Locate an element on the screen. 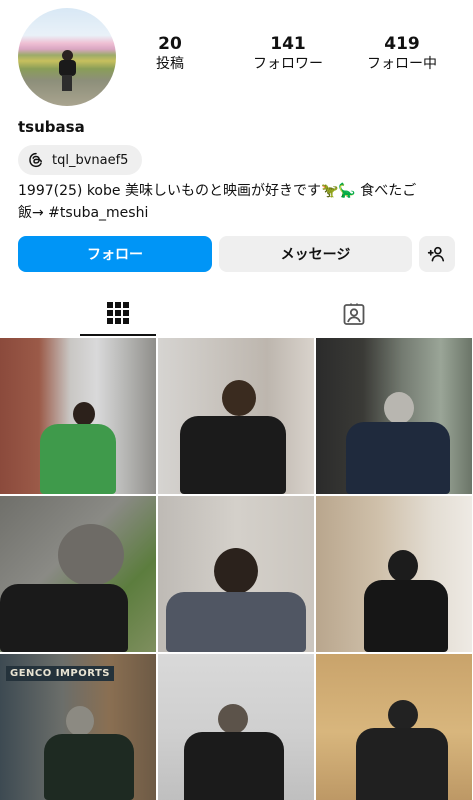 This screenshot has height=800, width=473. tab-grid is located at coordinates (118, 314).